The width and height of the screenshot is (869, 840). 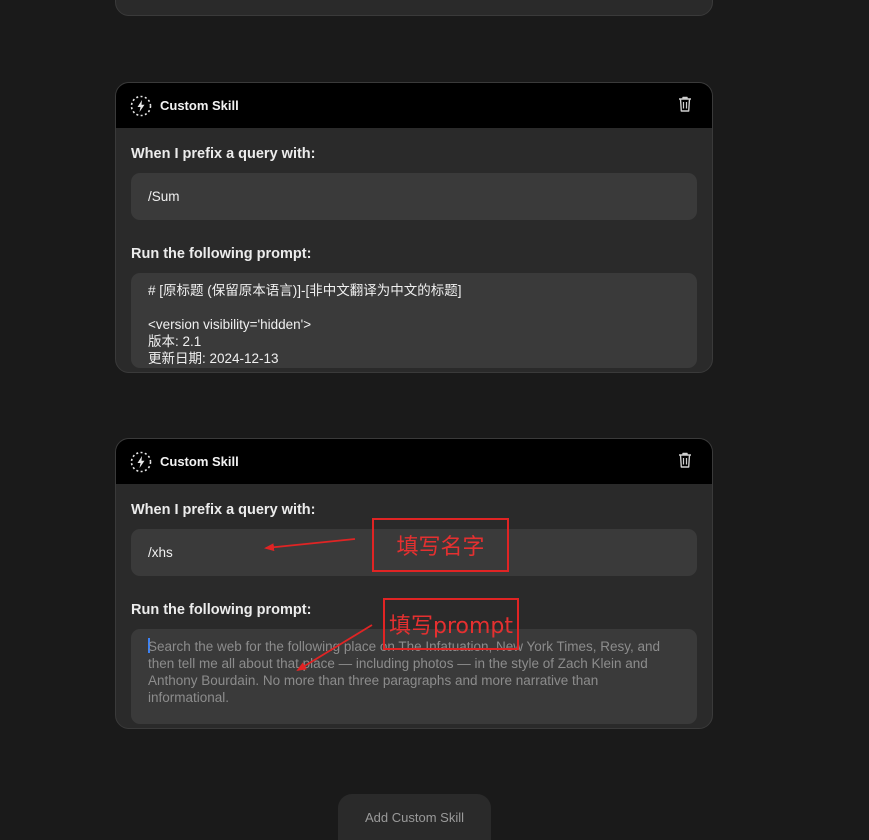 I want to click on add-custom-skill-button: Add Custom Skill, so click(x=414, y=817).